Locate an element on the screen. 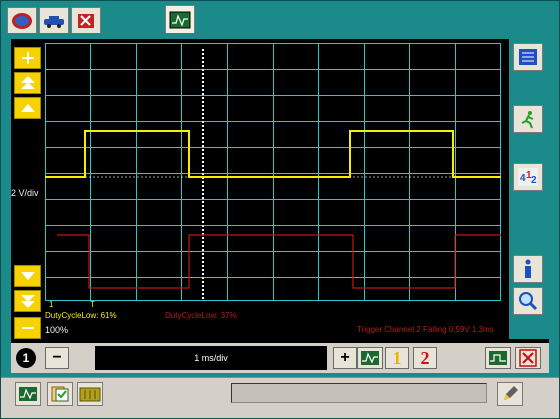  right-toolbar: 412 is located at coordinates (529, 189).